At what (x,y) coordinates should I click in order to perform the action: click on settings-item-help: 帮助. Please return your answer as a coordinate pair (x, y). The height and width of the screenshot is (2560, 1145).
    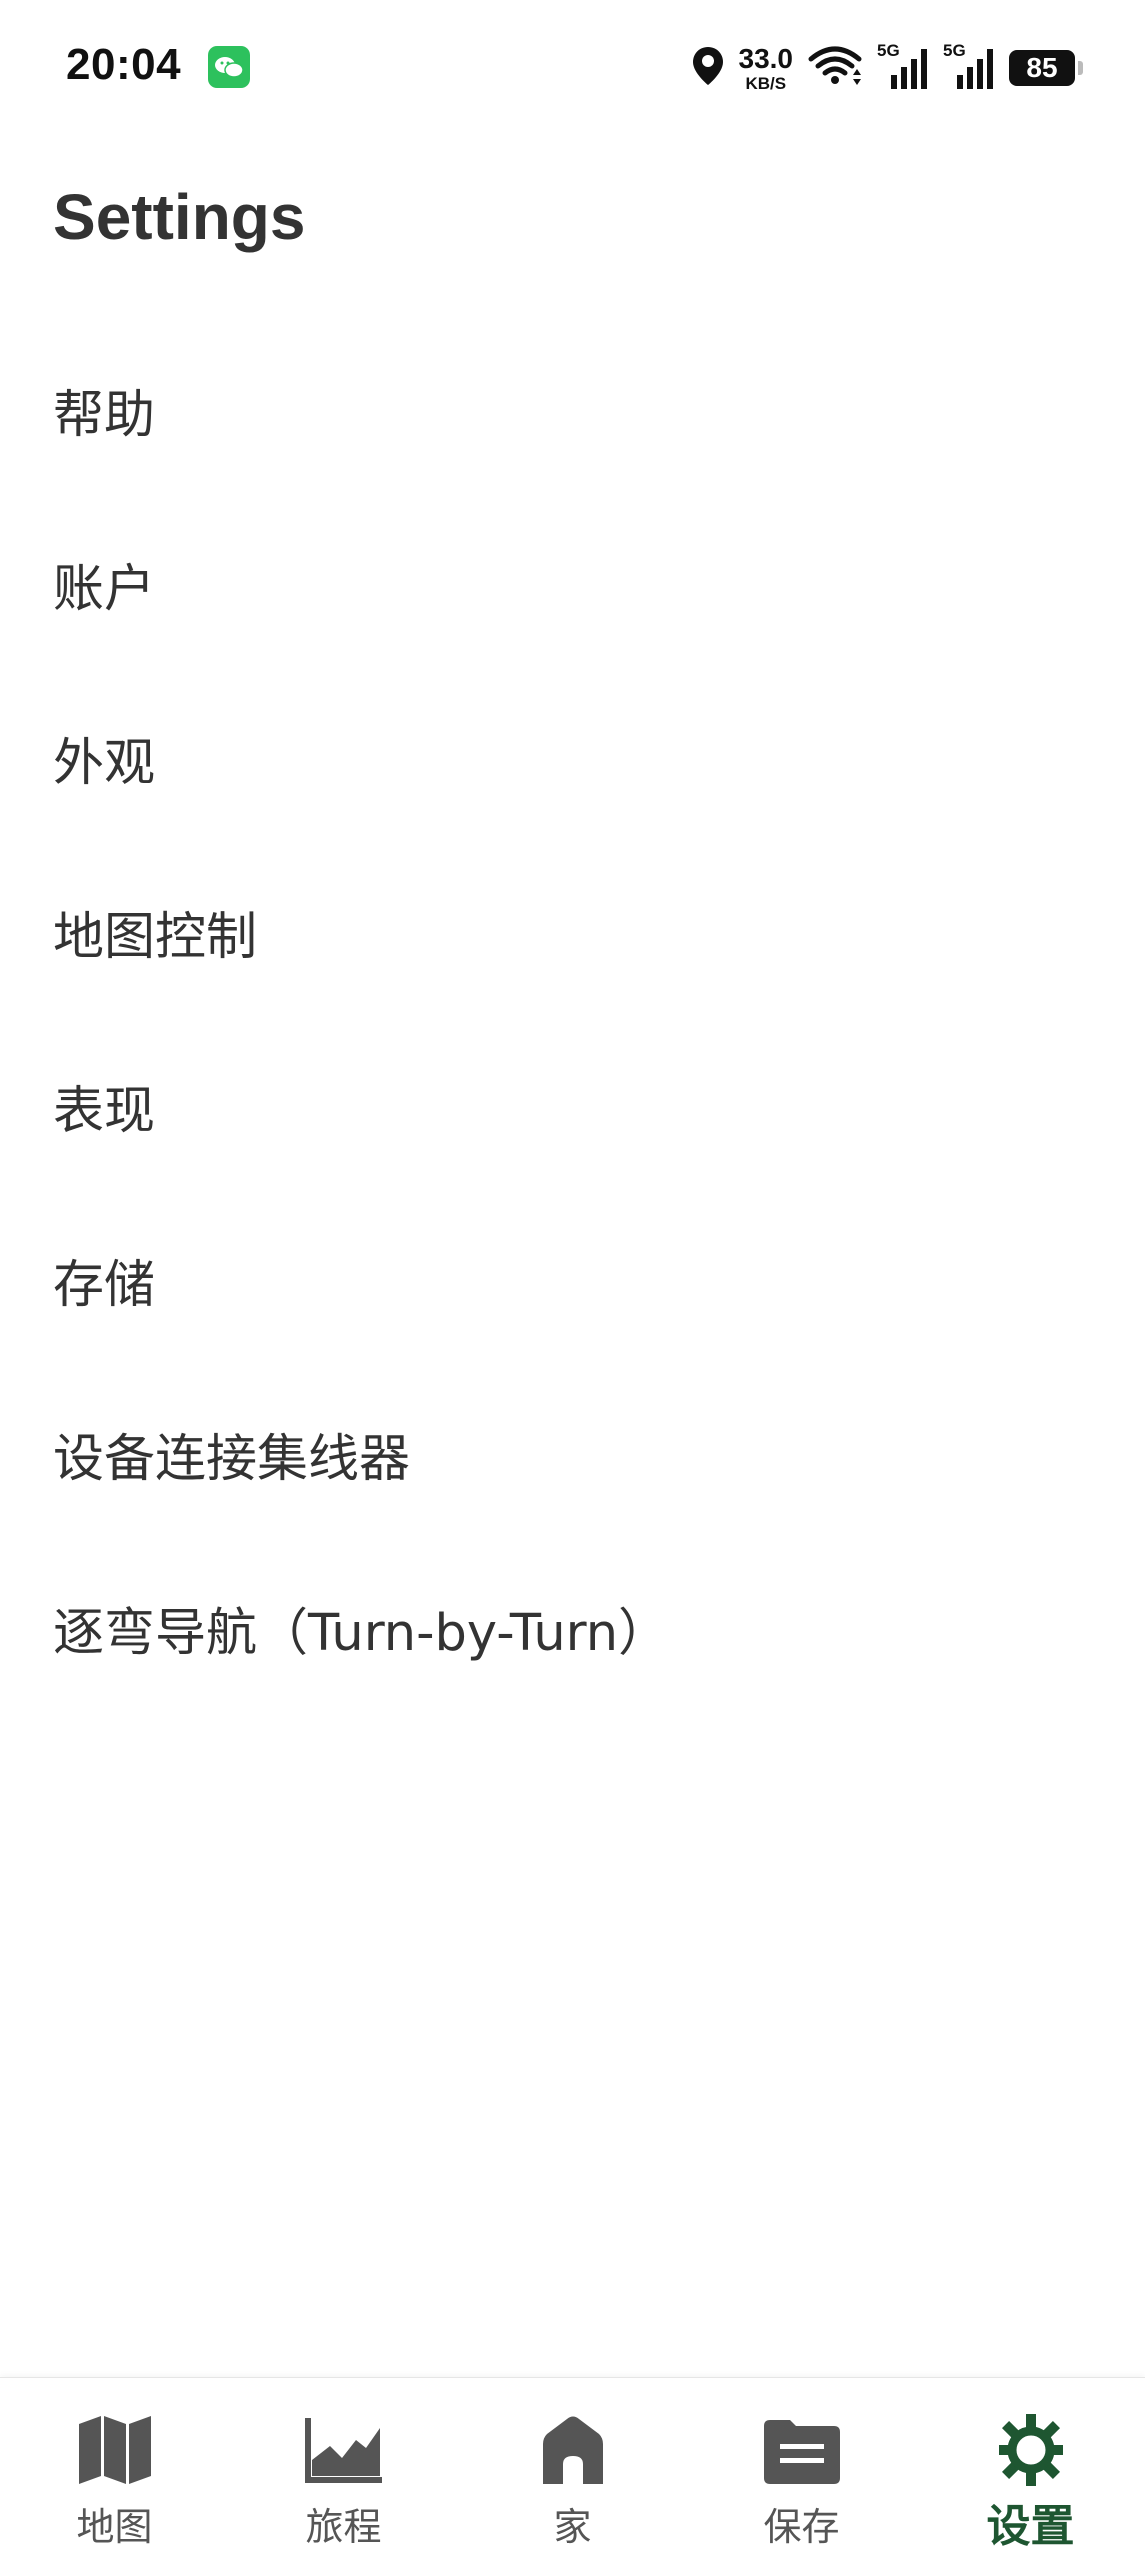
    Looking at the image, I should click on (572, 410).